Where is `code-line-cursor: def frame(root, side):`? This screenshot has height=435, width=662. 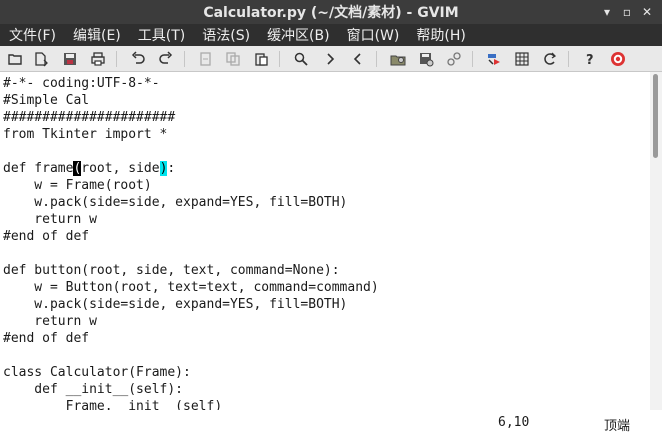
code-line-cursor: def frame(root, side): is located at coordinates (89, 168).